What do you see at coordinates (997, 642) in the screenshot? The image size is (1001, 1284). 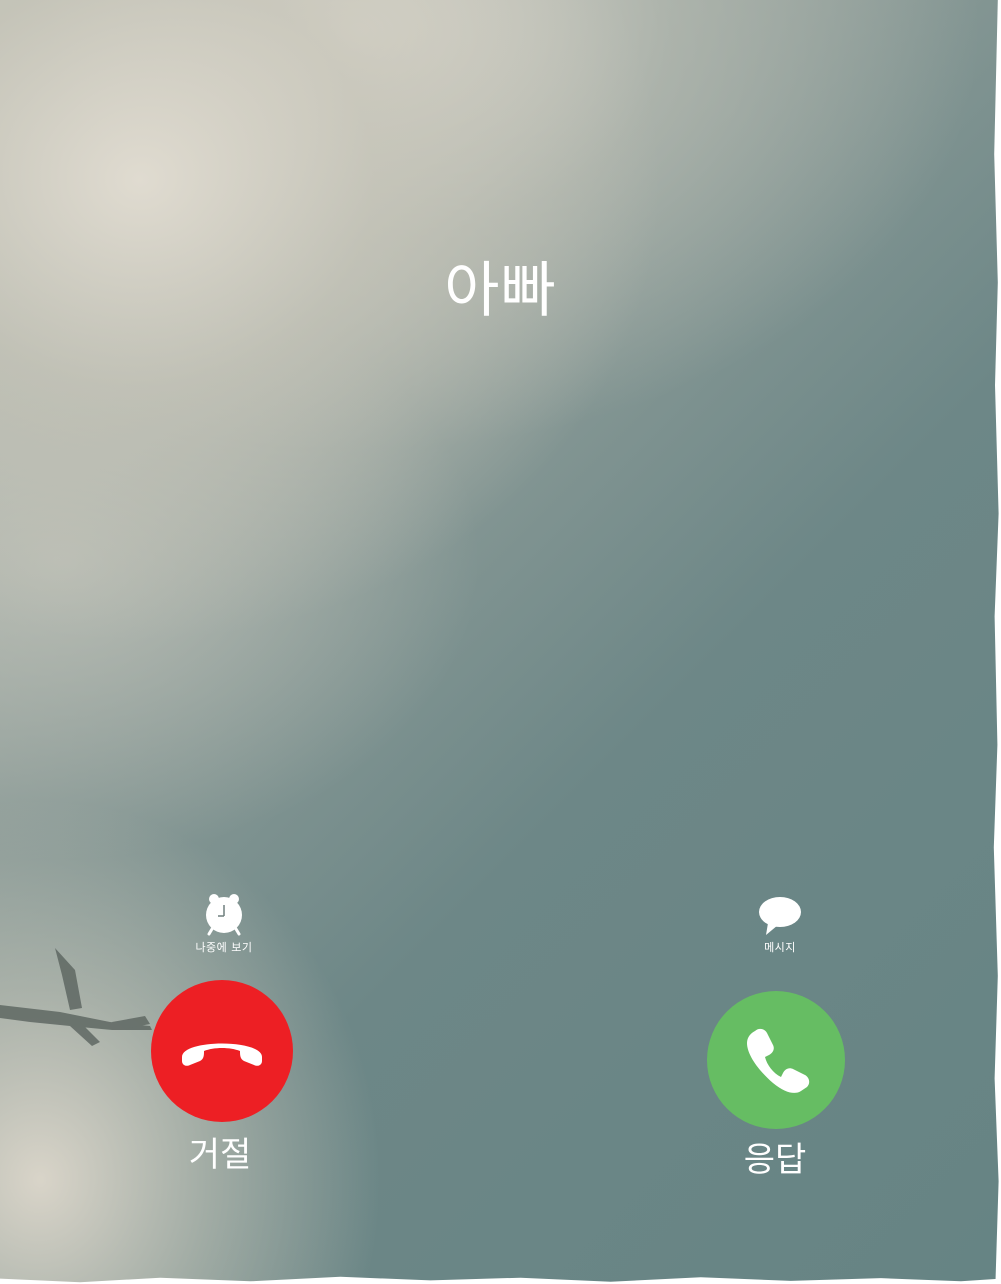 I see `frame-edge-right` at bounding box center [997, 642].